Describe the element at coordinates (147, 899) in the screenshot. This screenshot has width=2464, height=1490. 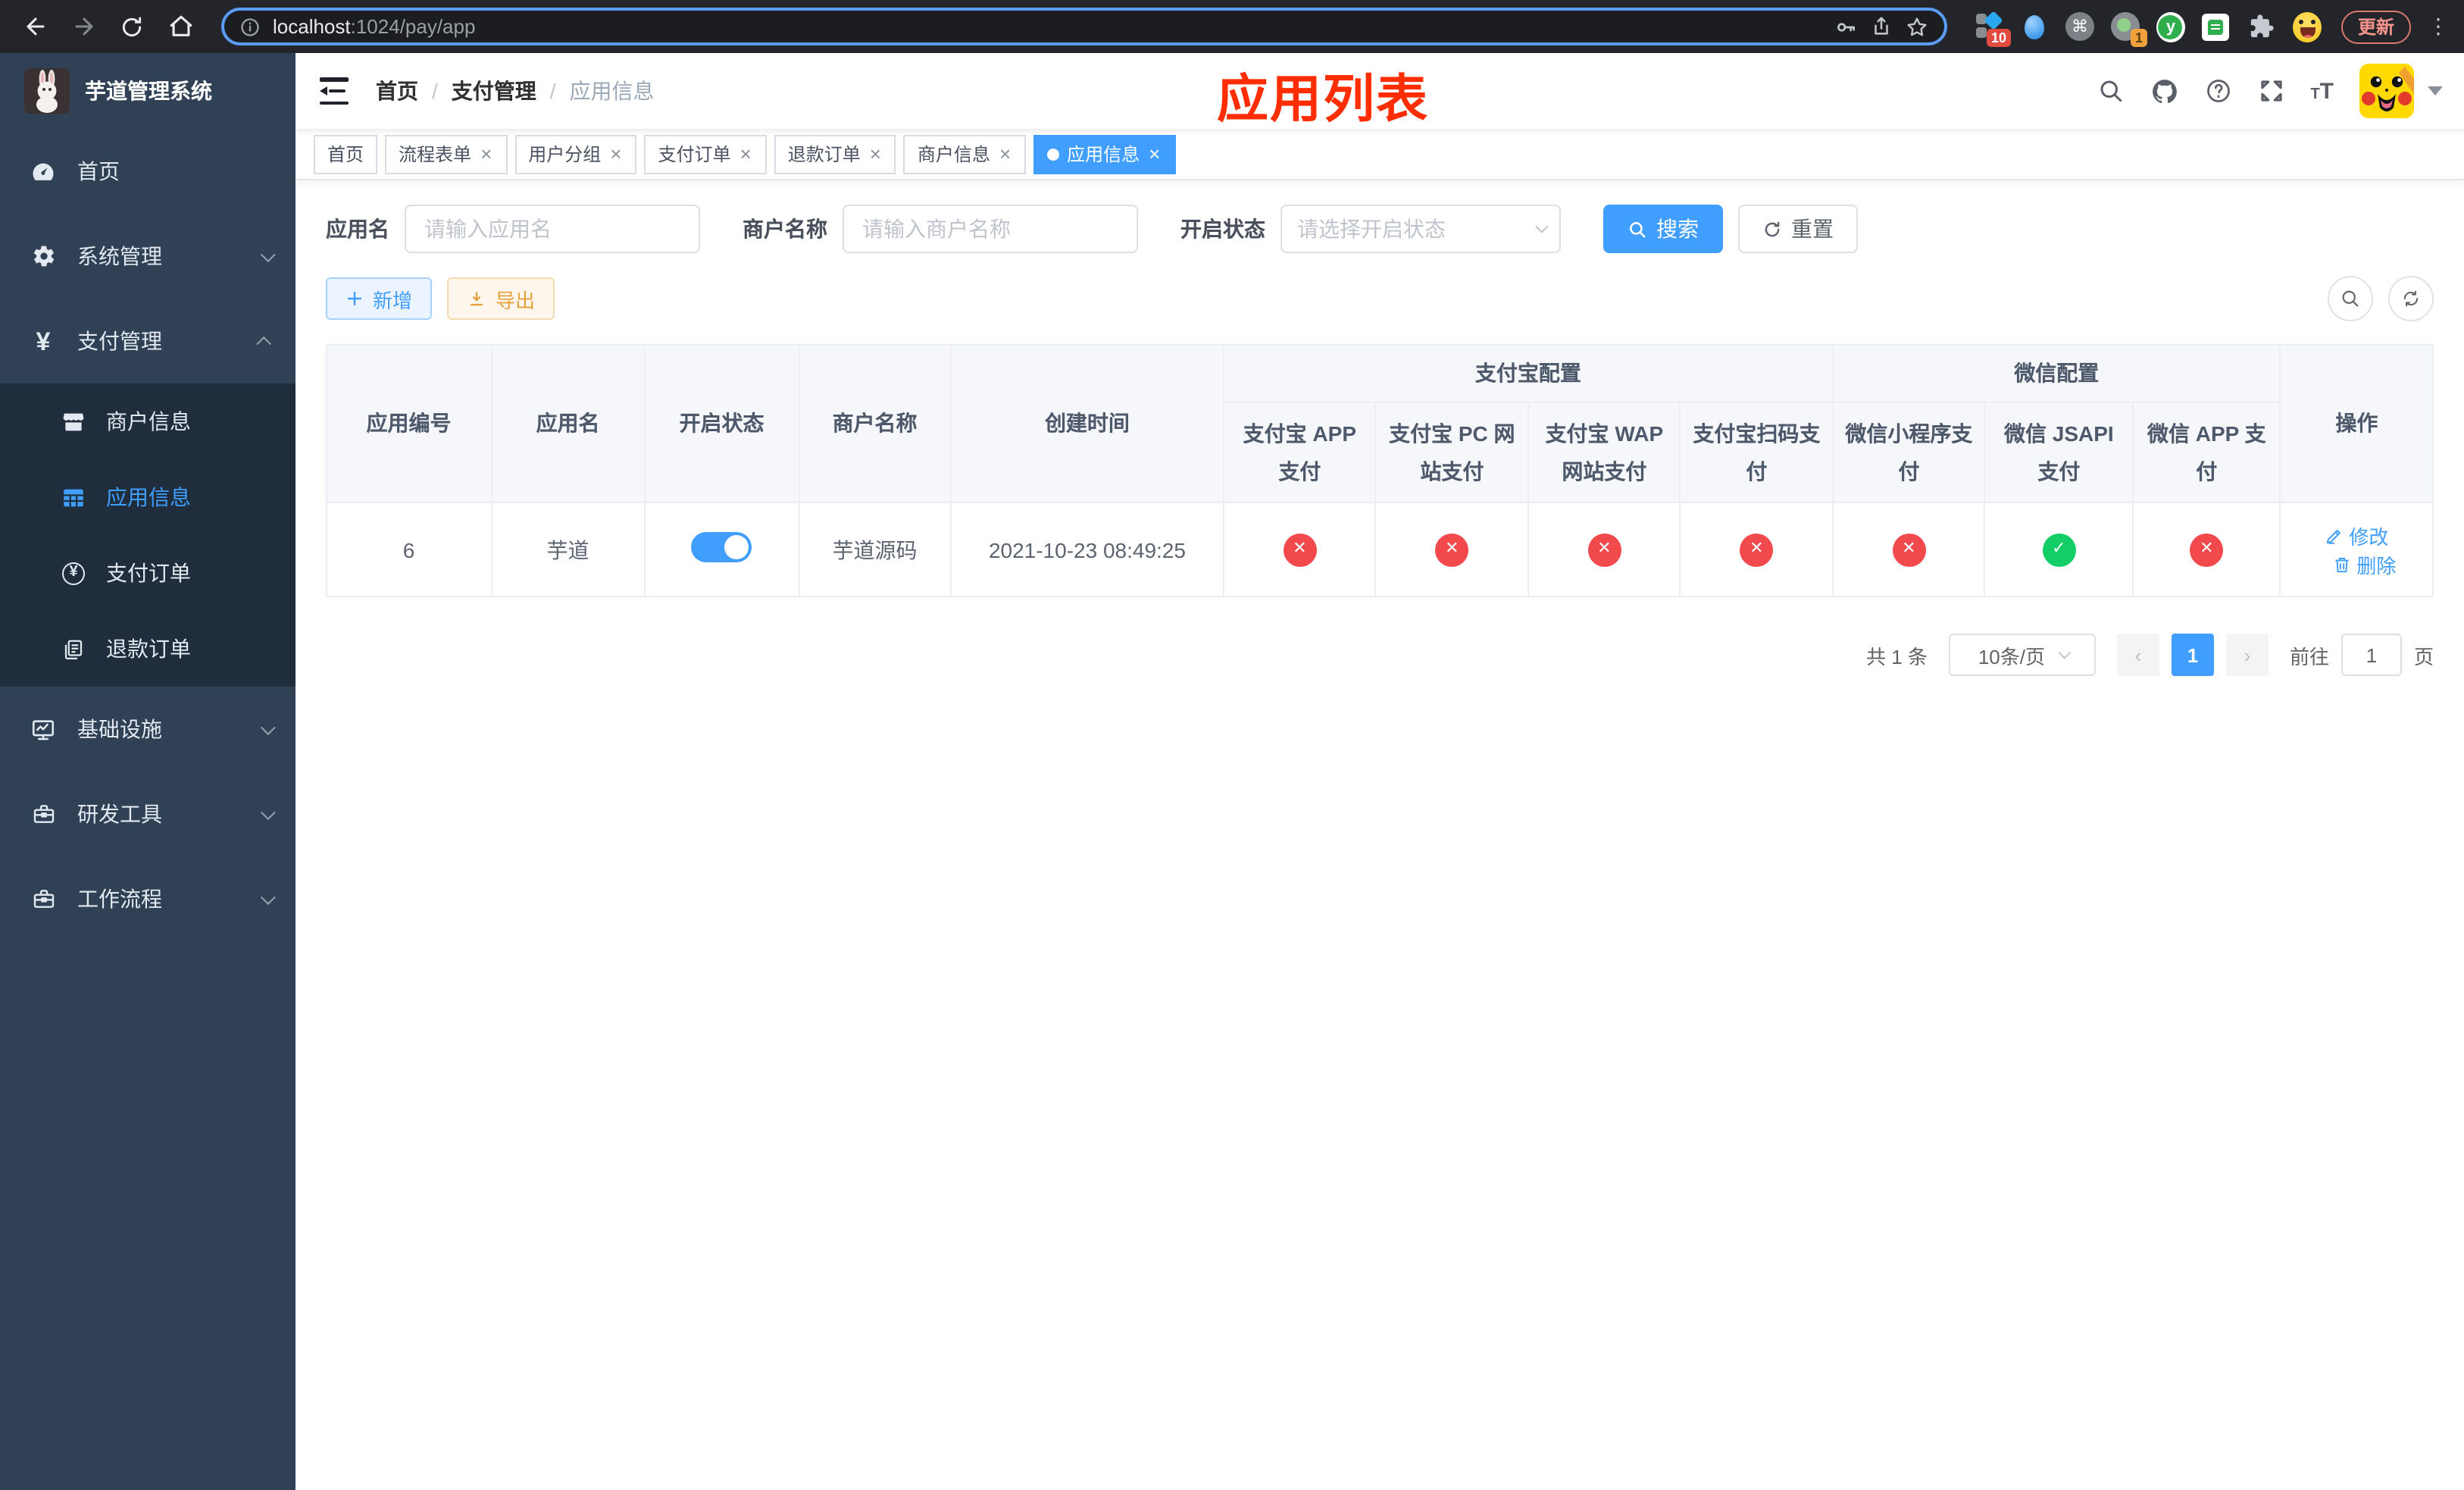
I see `sidebar-item-workflow: 工作流程` at that location.